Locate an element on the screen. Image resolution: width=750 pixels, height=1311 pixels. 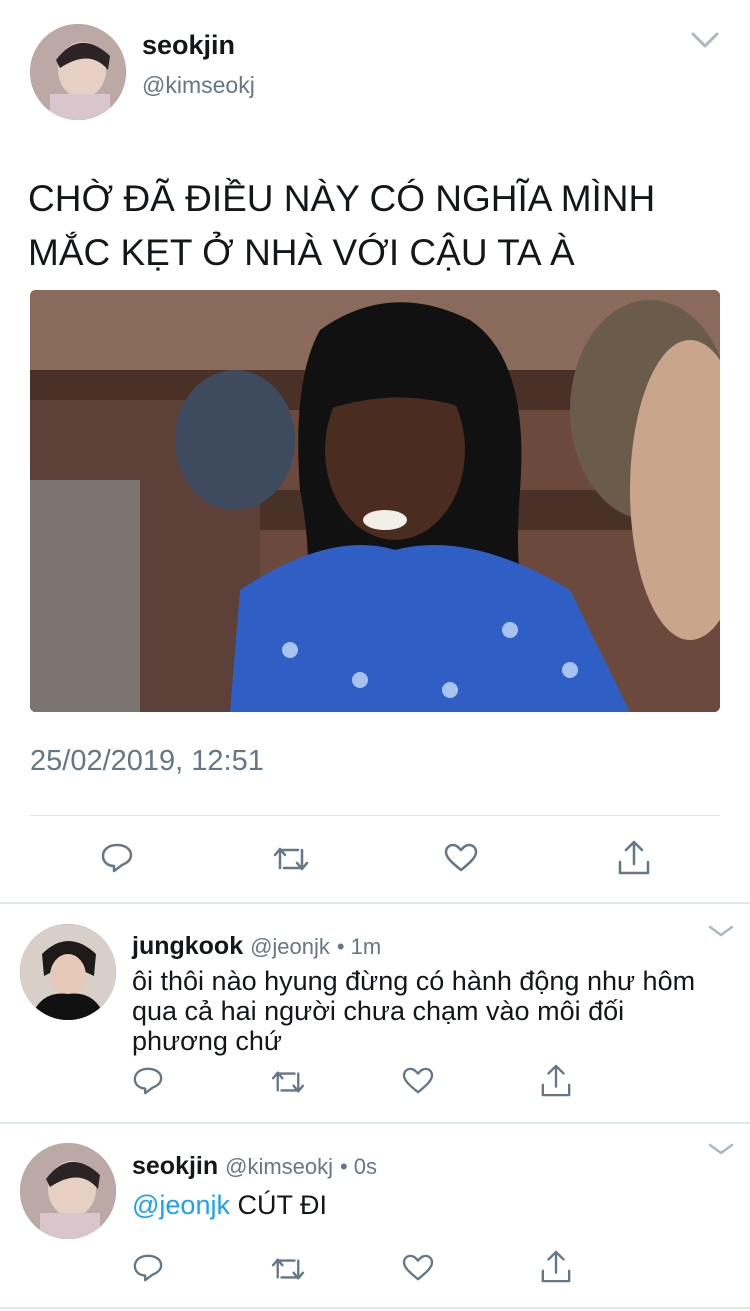
reply-text: @jeonjk CÚT ĐI is located at coordinates (229, 1205).